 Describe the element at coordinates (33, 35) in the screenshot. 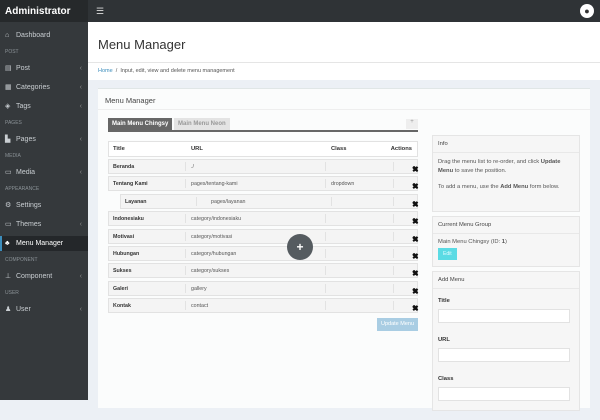

I see `sidebar-item-label: Dashboard` at that location.